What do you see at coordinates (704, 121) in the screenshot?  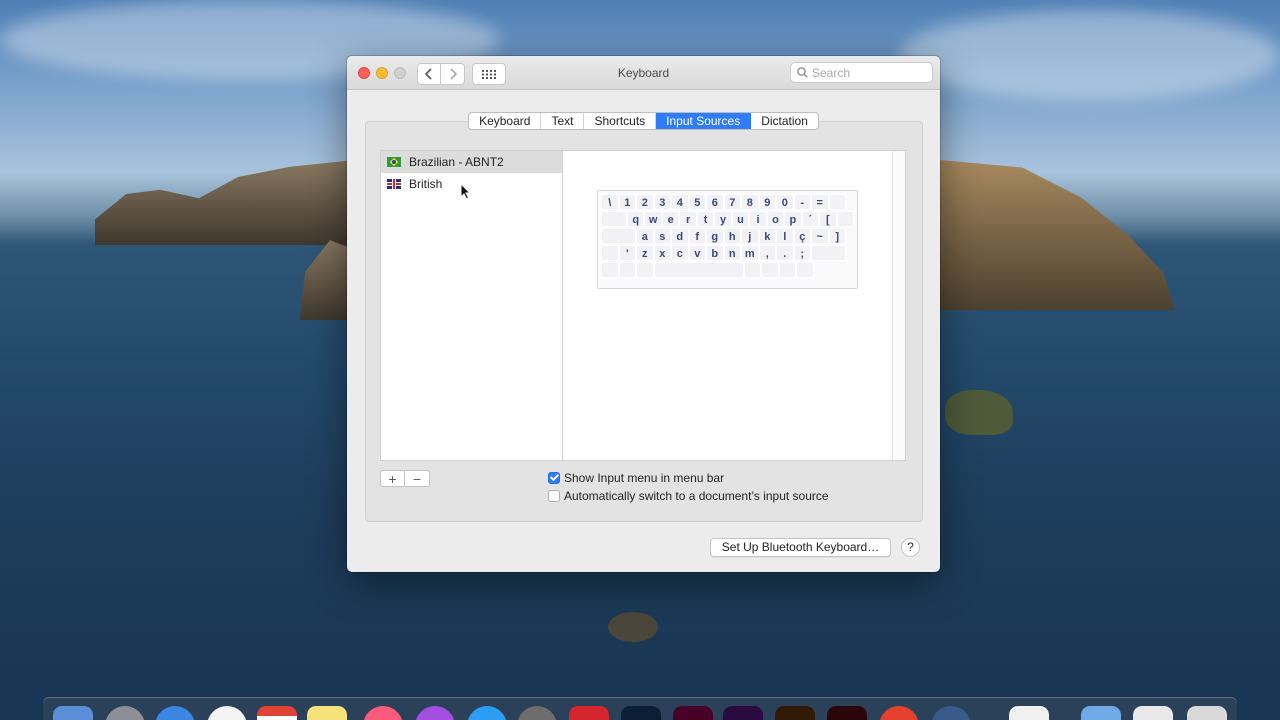 I see `tab-input-sources: Input Sources` at bounding box center [704, 121].